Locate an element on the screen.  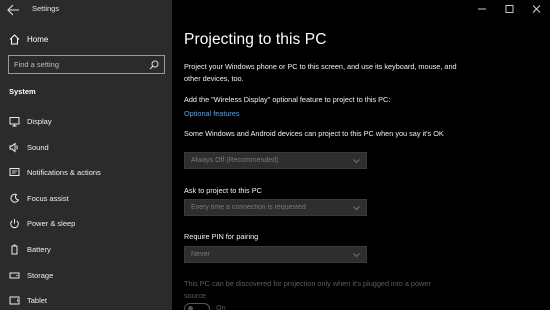
home-label: Home is located at coordinates (38, 39).